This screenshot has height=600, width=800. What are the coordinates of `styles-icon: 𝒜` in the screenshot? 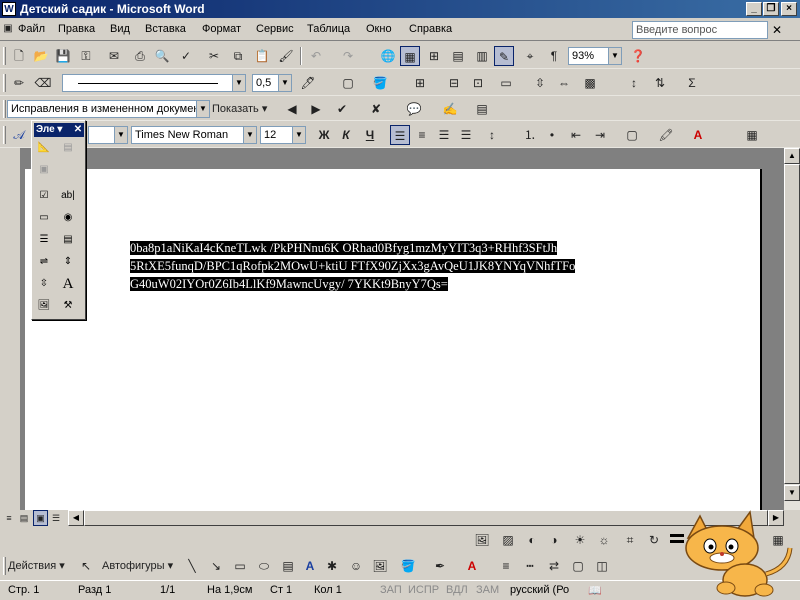 It's located at (19, 135).